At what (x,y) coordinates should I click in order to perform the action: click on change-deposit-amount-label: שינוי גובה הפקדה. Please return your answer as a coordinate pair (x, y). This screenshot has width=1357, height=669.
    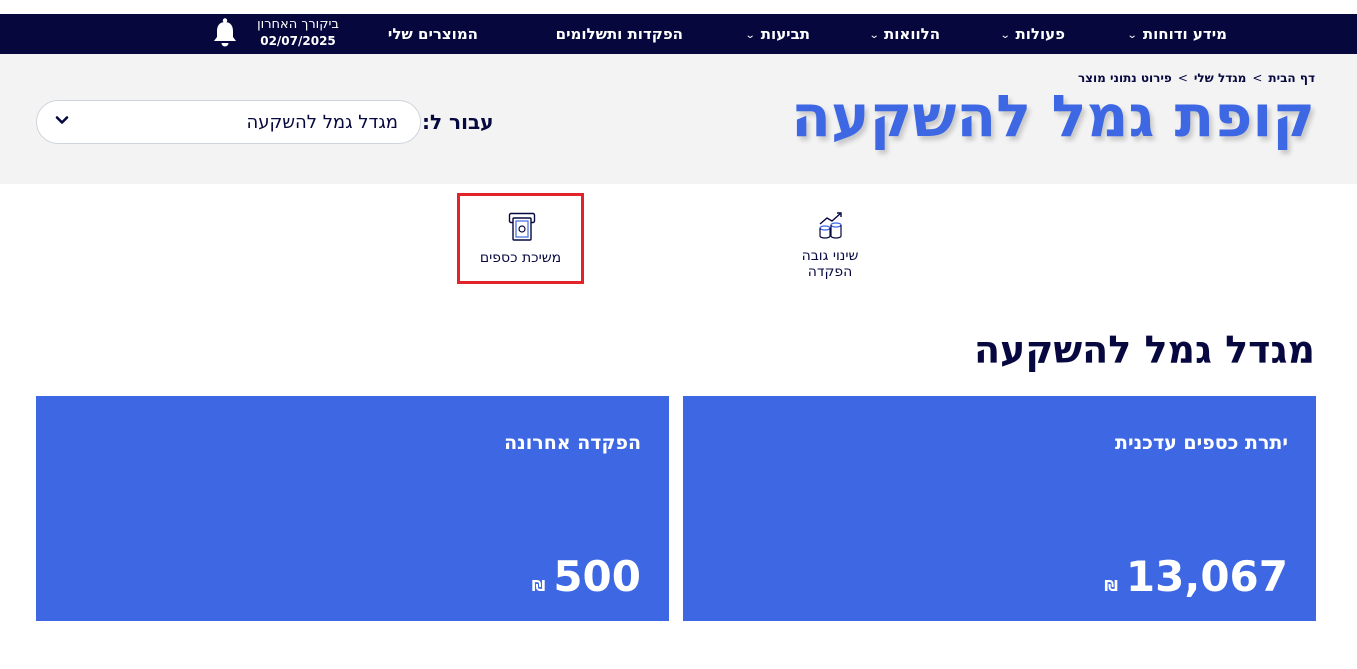
    Looking at the image, I should click on (830, 264).